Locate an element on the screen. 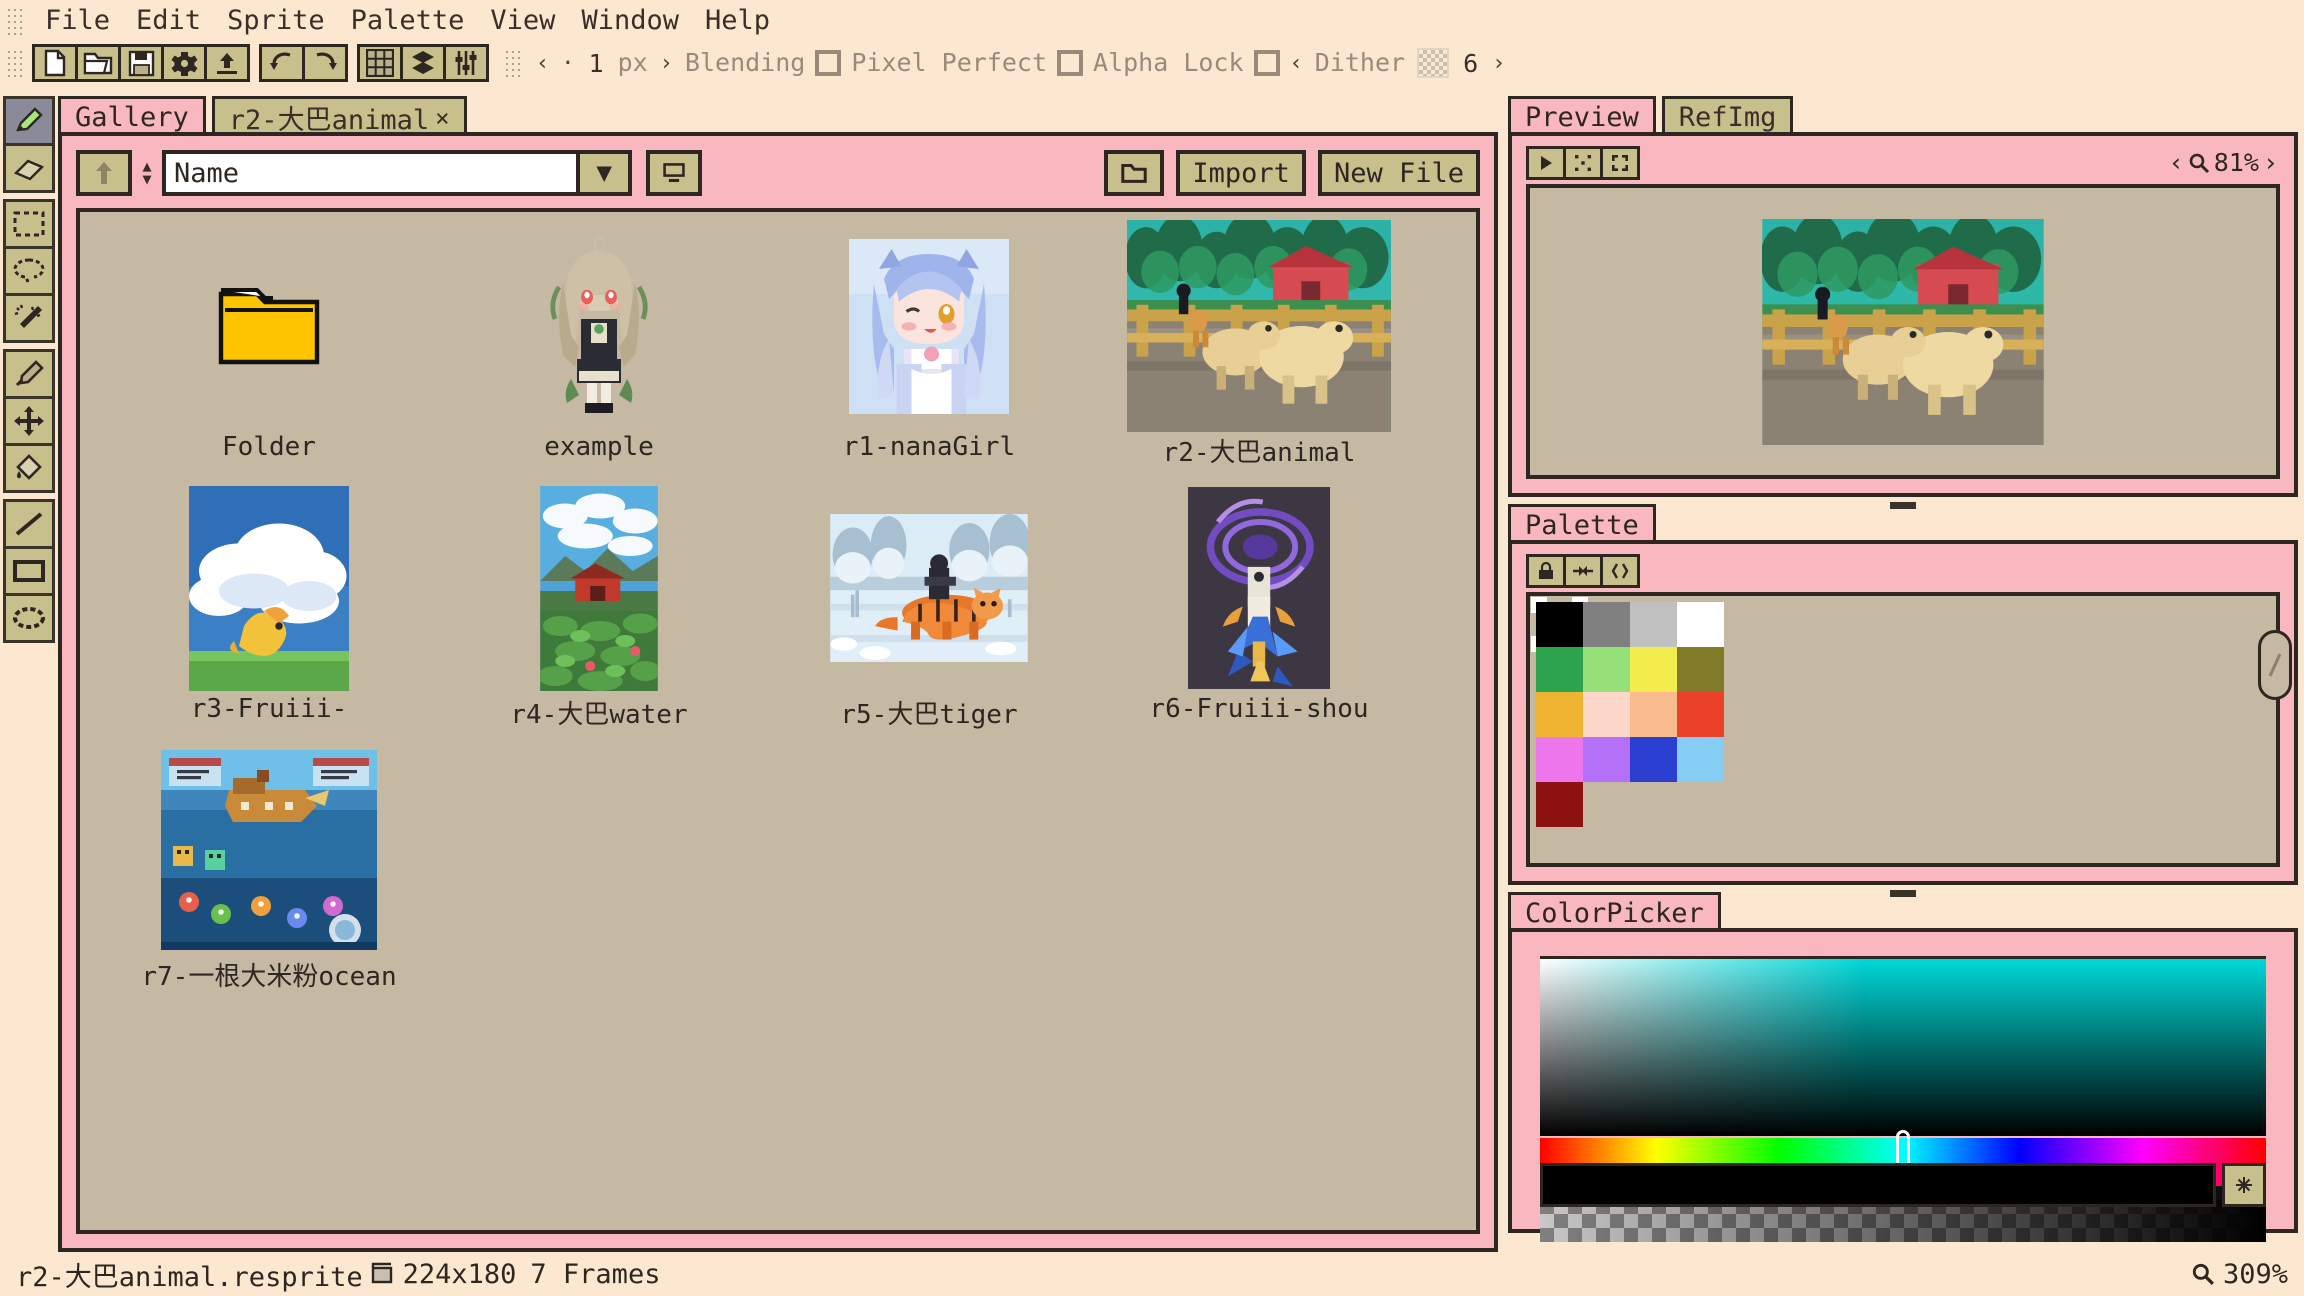 Image resolution: width=2304 pixels, height=1296 pixels. dither-decrease: ‹ is located at coordinates (1296, 63).